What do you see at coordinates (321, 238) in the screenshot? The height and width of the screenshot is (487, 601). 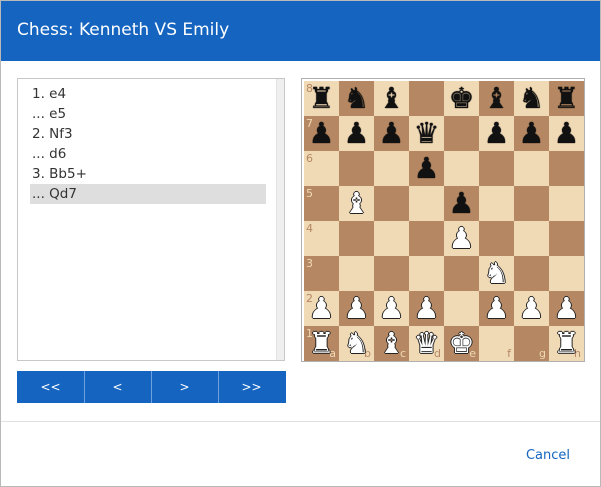 I see `square-a4: 4` at bounding box center [321, 238].